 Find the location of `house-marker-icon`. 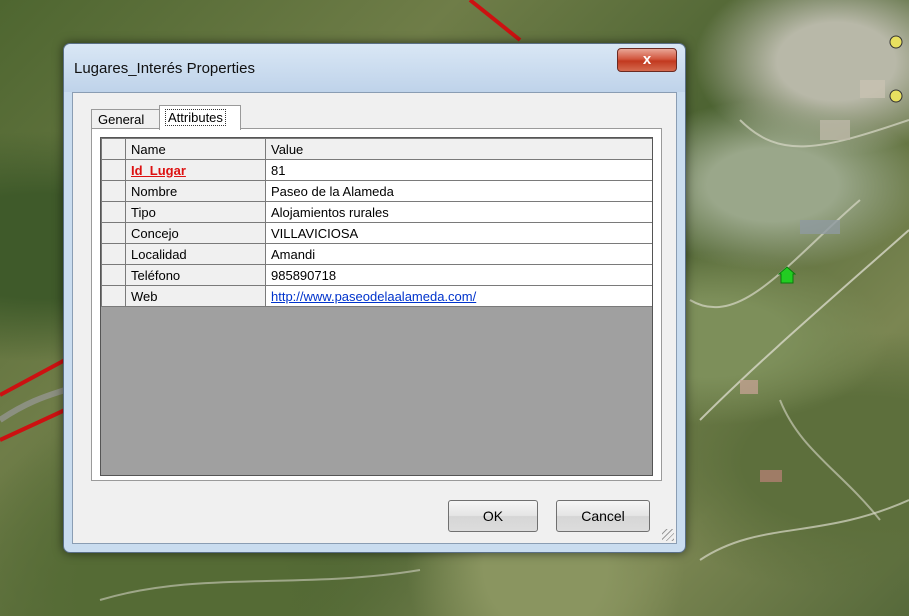

house-marker-icon is located at coordinates (787, 275).